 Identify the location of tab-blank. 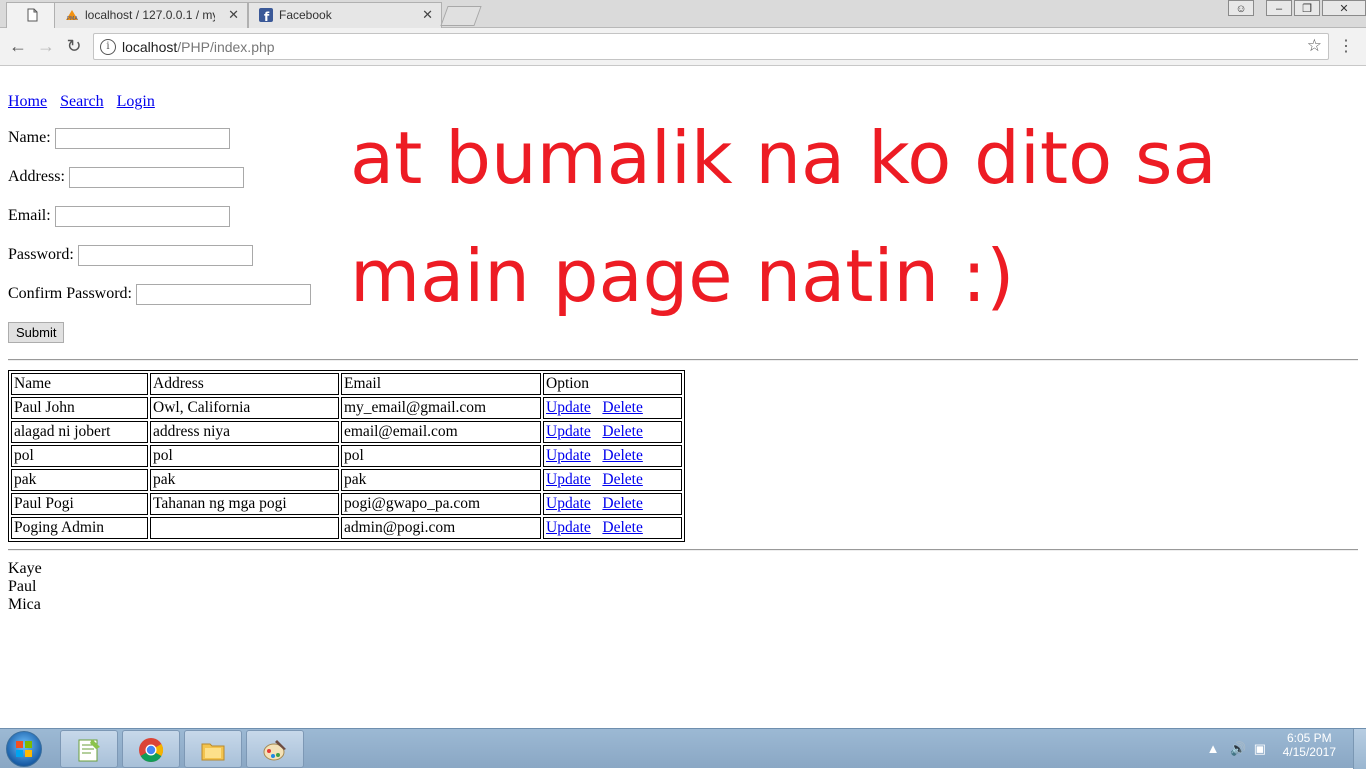
(31, 15).